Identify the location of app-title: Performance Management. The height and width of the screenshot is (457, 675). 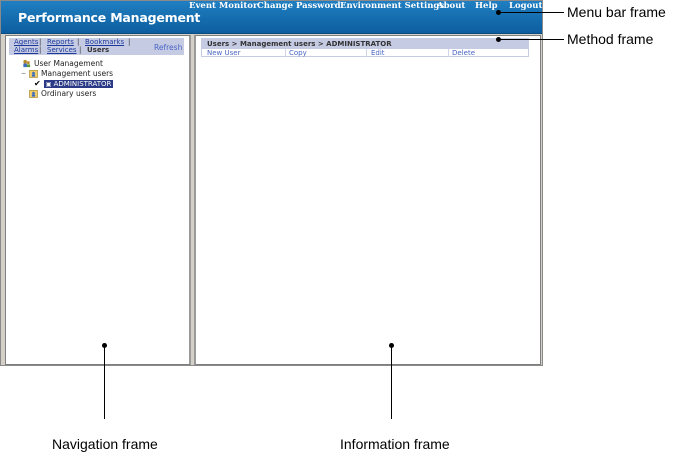
(109, 17).